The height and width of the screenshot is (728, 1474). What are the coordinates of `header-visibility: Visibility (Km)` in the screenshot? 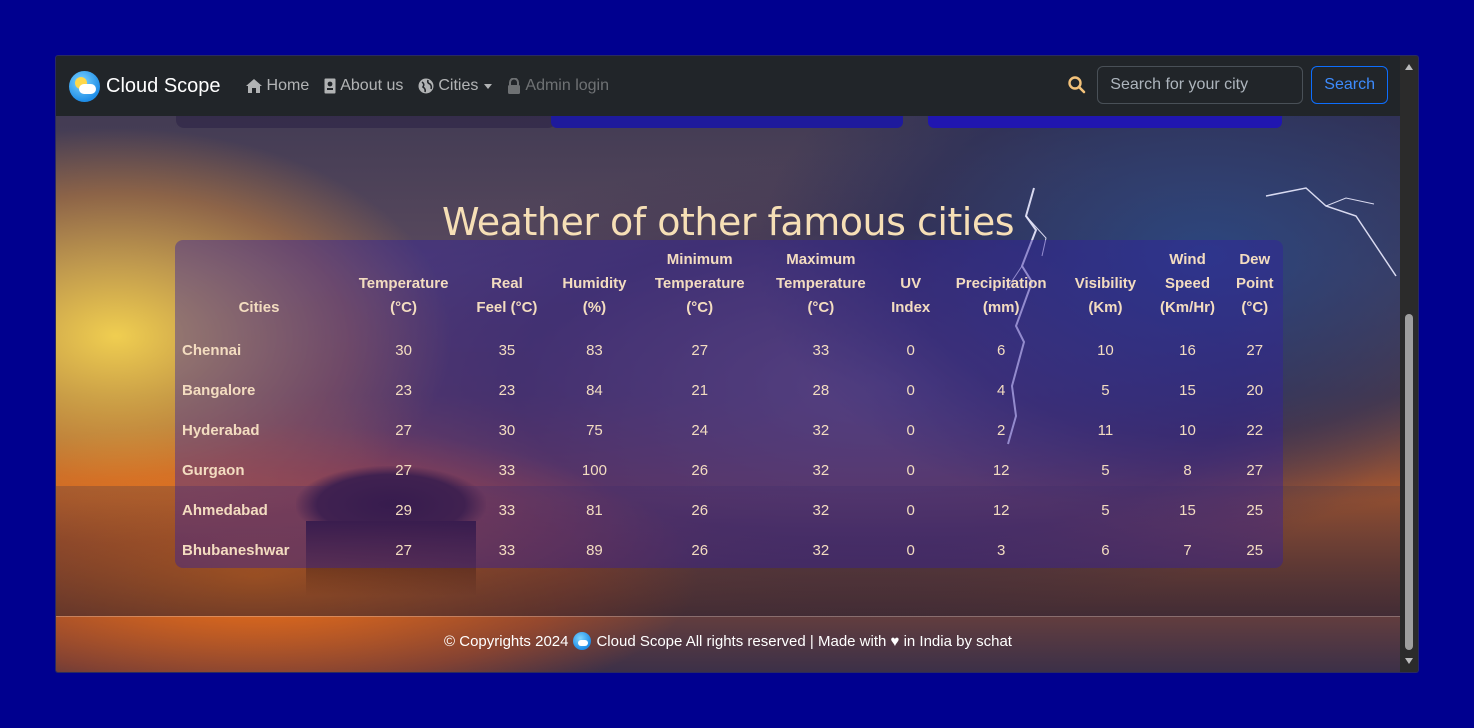 It's located at (1105, 295).